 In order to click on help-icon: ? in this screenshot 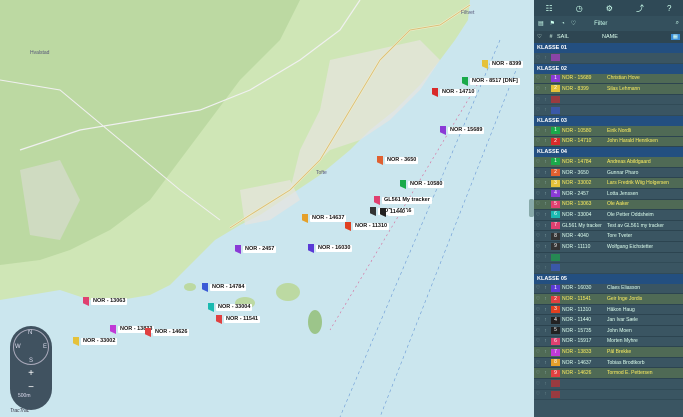, I will do `click(669, 8)`.